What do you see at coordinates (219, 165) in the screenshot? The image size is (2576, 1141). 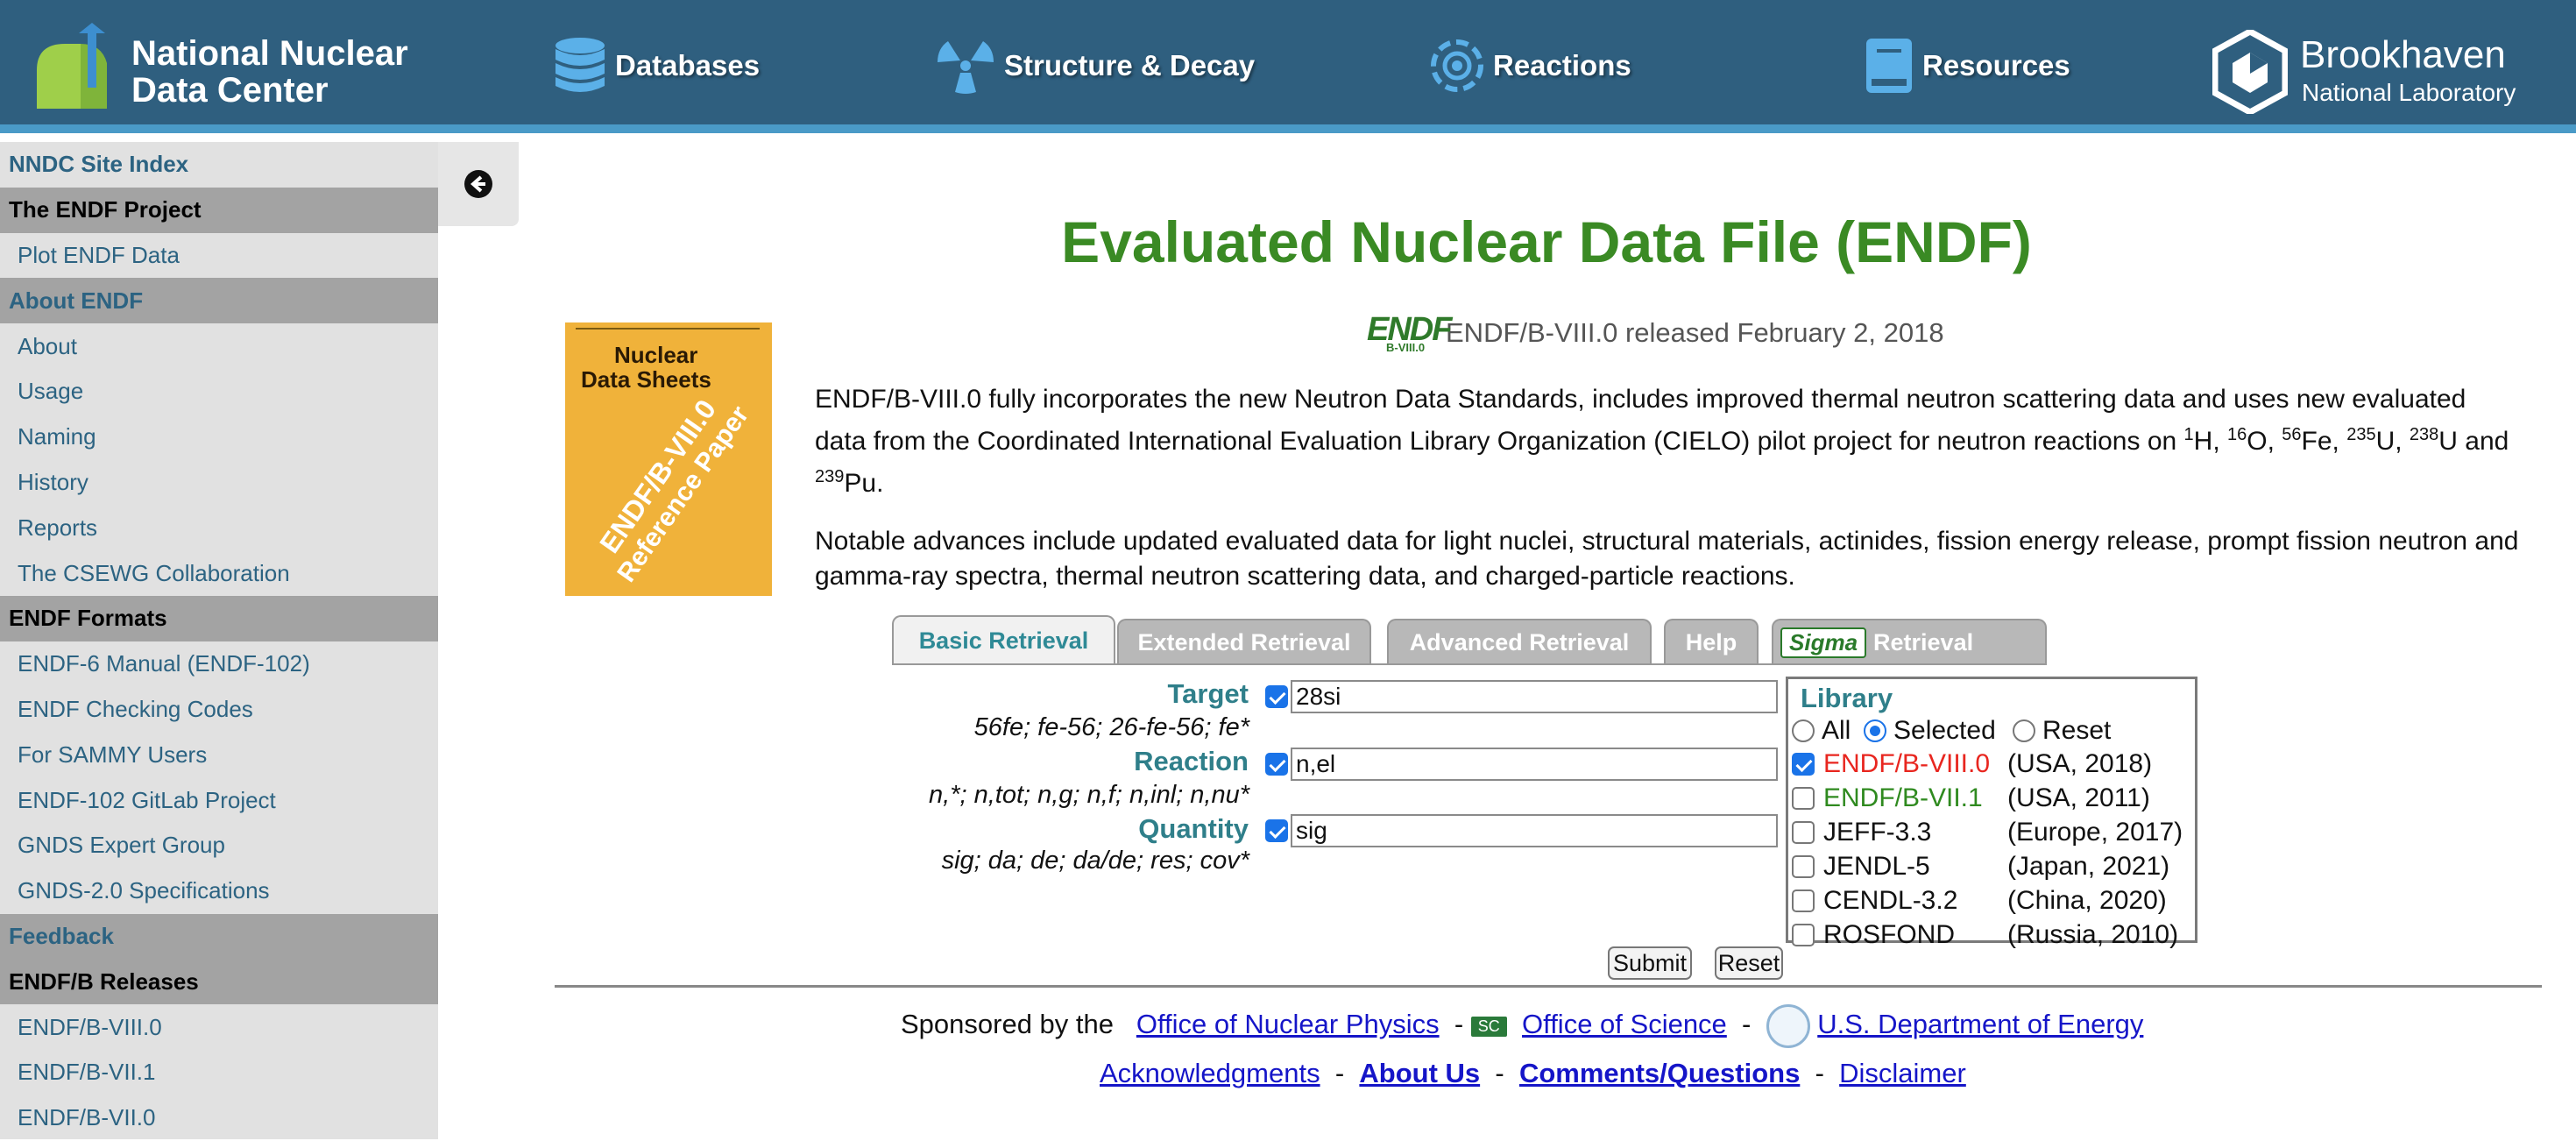 I see `sidebar-item-nndc-site-index: NNDC Site Index` at bounding box center [219, 165].